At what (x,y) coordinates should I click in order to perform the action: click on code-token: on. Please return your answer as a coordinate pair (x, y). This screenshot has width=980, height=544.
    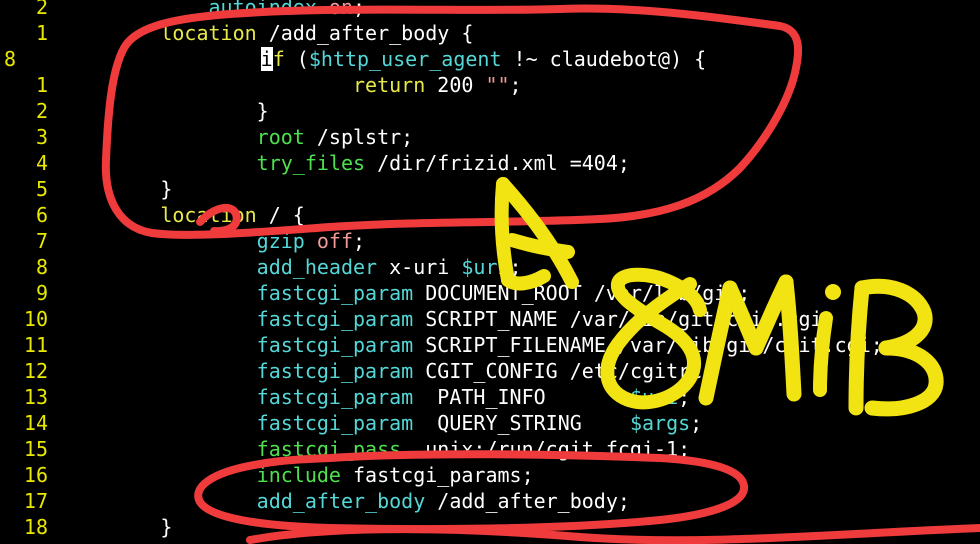
    Looking at the image, I should click on (341, 9).